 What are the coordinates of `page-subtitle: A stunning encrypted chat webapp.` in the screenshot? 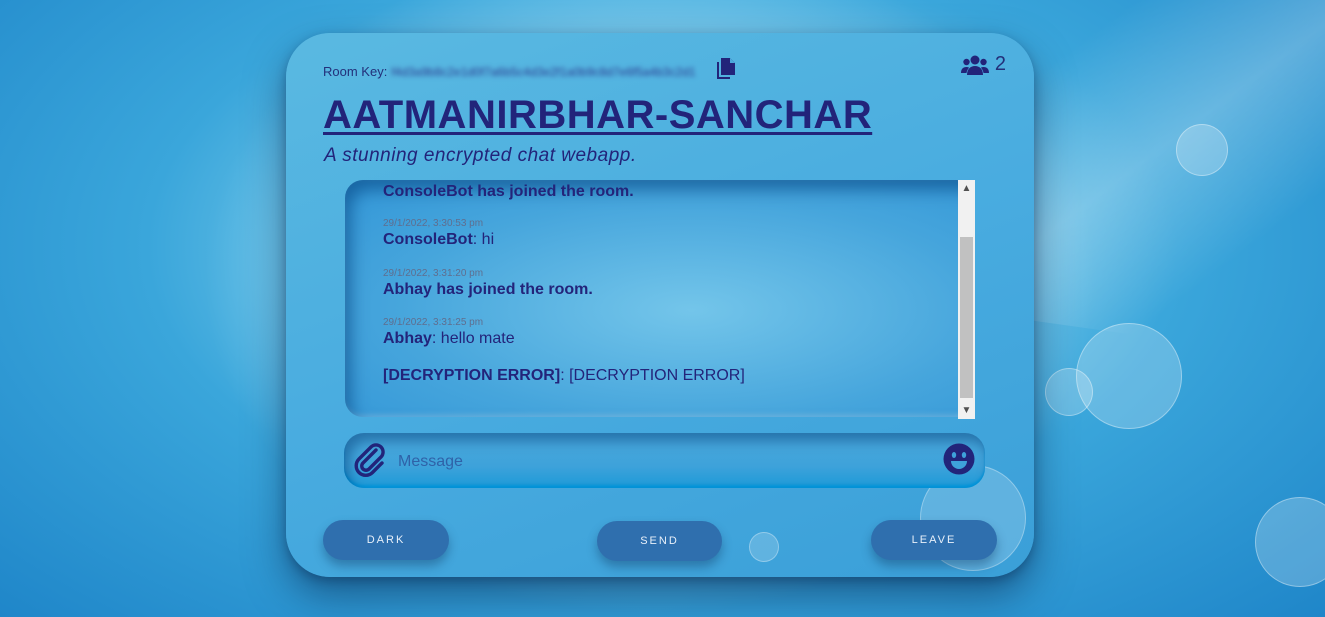 It's located at (480, 155).